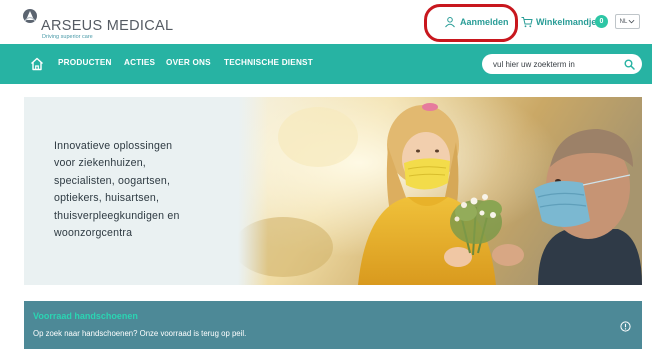 This screenshot has height=349, width=652. What do you see at coordinates (555, 64) in the screenshot?
I see `search-input` at bounding box center [555, 64].